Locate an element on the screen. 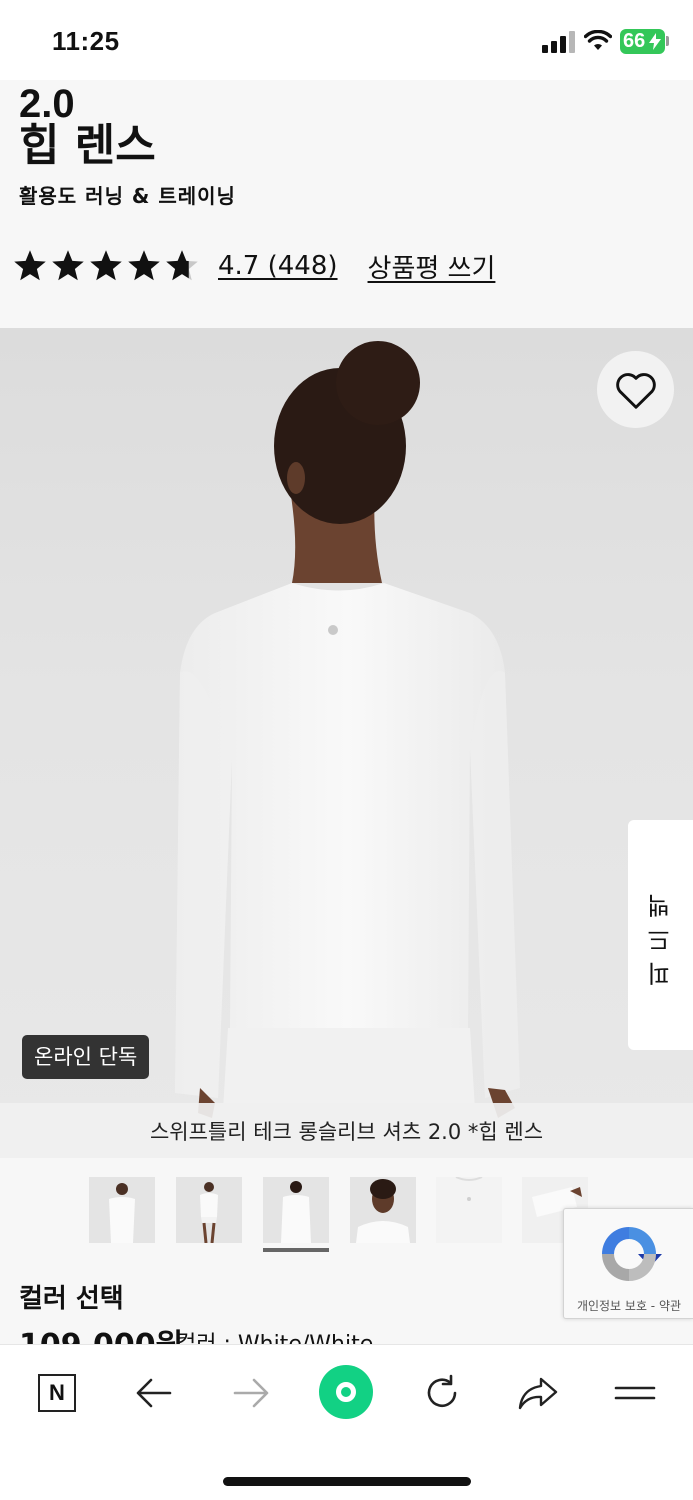 The height and width of the screenshot is (1500, 693). heart-icon is located at coordinates (635, 390).